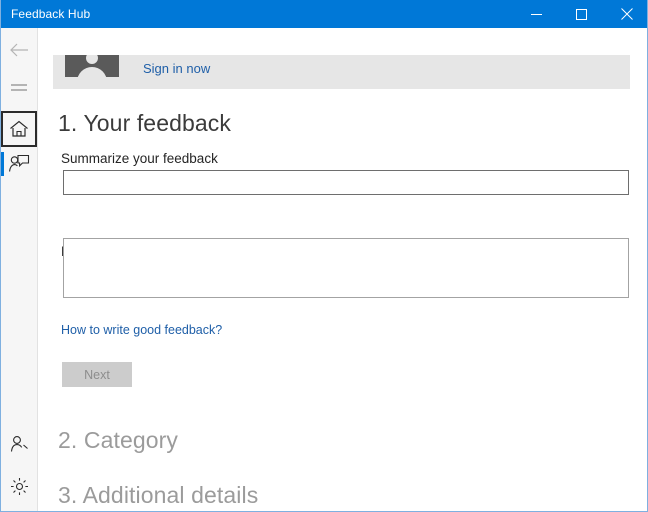 The width and height of the screenshot is (648, 512). I want to click on minimize-button, so click(536, 14).